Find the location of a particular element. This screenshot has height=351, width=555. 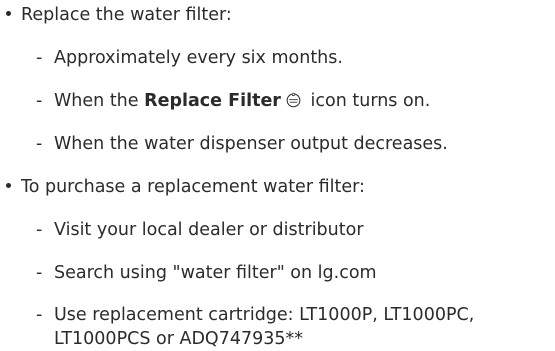

sub-item-text-after: icon turns on. is located at coordinates (367, 101).